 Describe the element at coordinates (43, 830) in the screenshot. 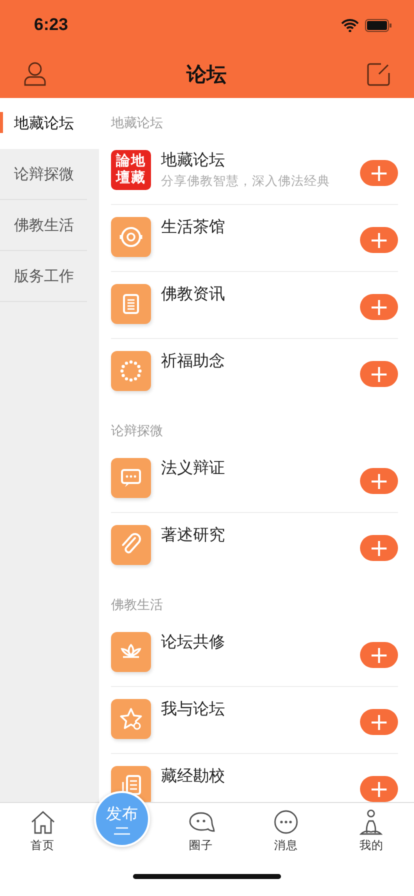

I see `tab-item: 首页` at that location.